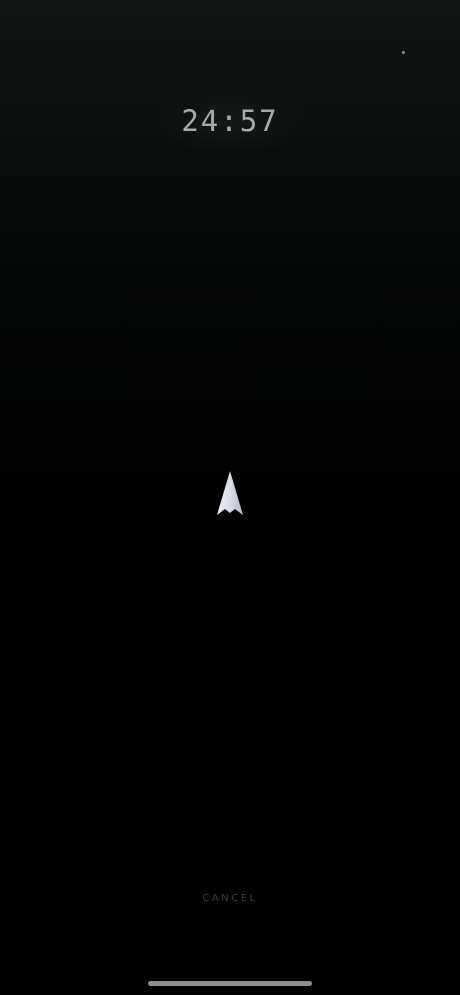 The image size is (460, 995). Describe the element at coordinates (230, 899) in the screenshot. I see `cancel-button: CANCEL` at that location.